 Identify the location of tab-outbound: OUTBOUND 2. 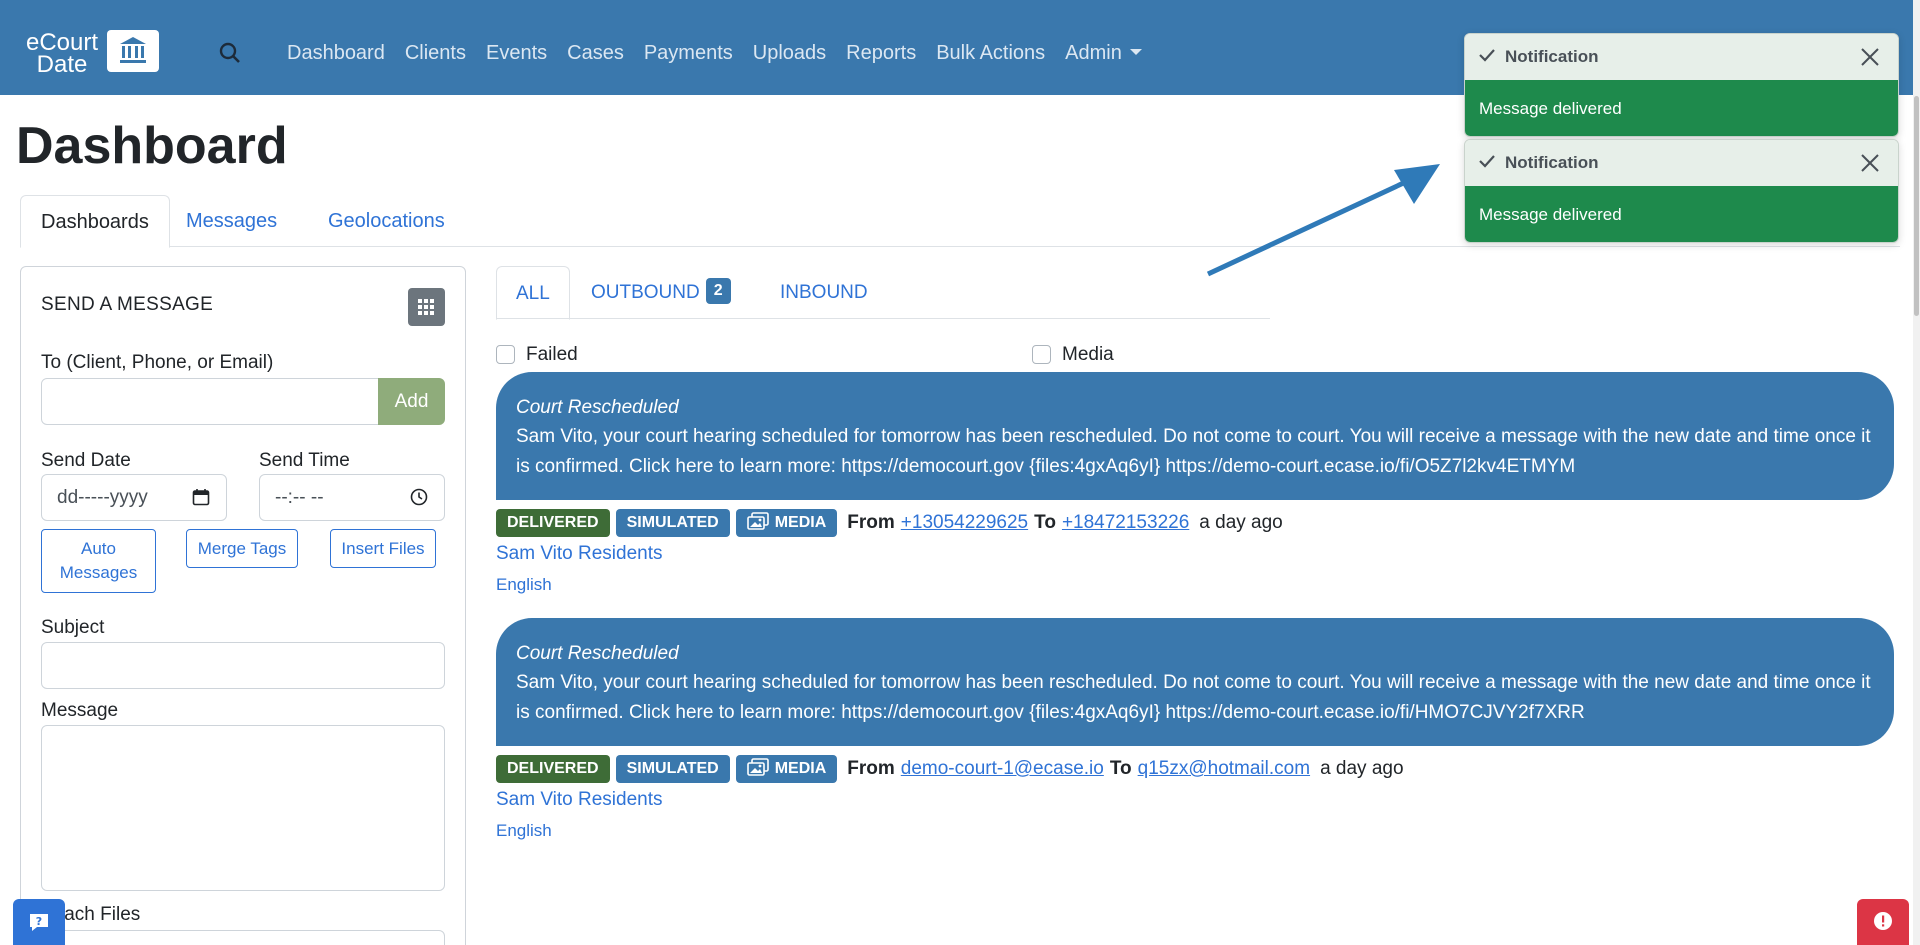
(661, 292).